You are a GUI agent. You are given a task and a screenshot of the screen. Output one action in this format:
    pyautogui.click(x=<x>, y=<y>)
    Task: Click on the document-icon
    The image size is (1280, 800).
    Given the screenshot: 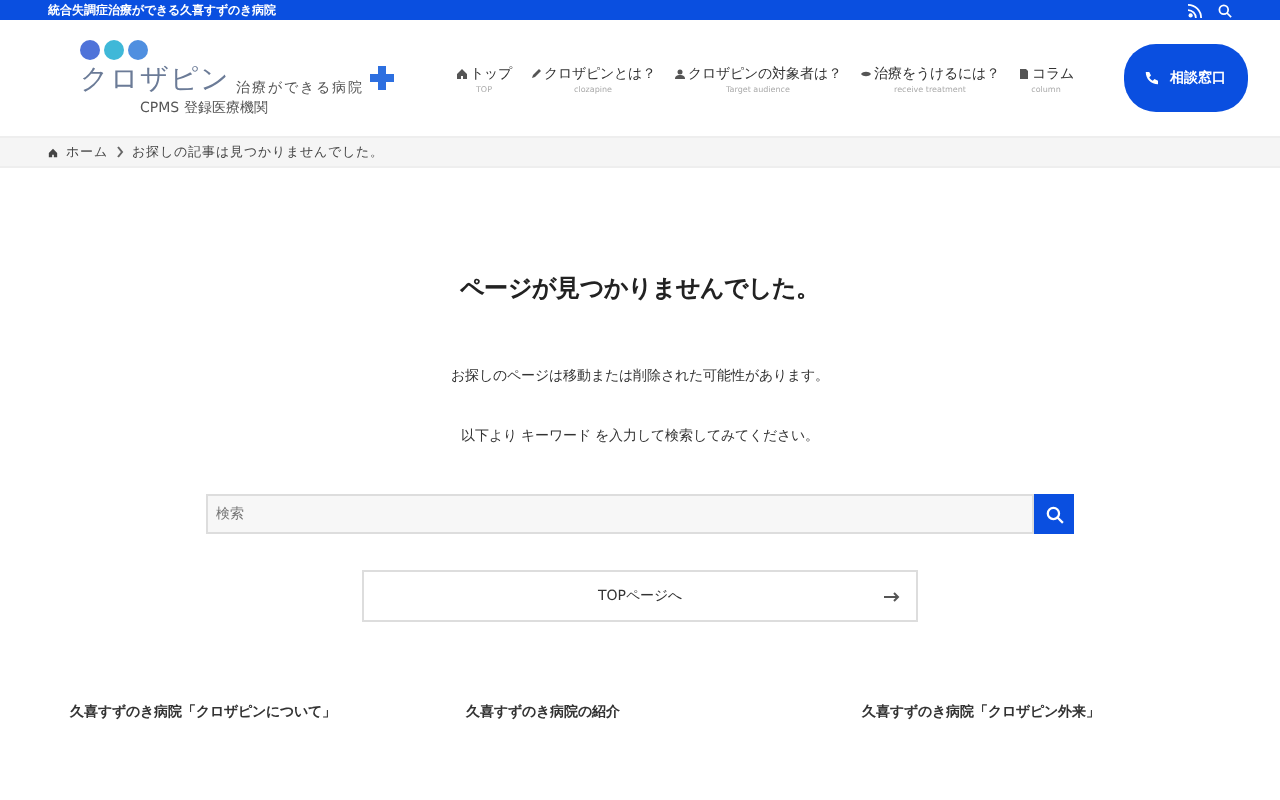 What is the action you would take?
    pyautogui.click(x=1024, y=73)
    